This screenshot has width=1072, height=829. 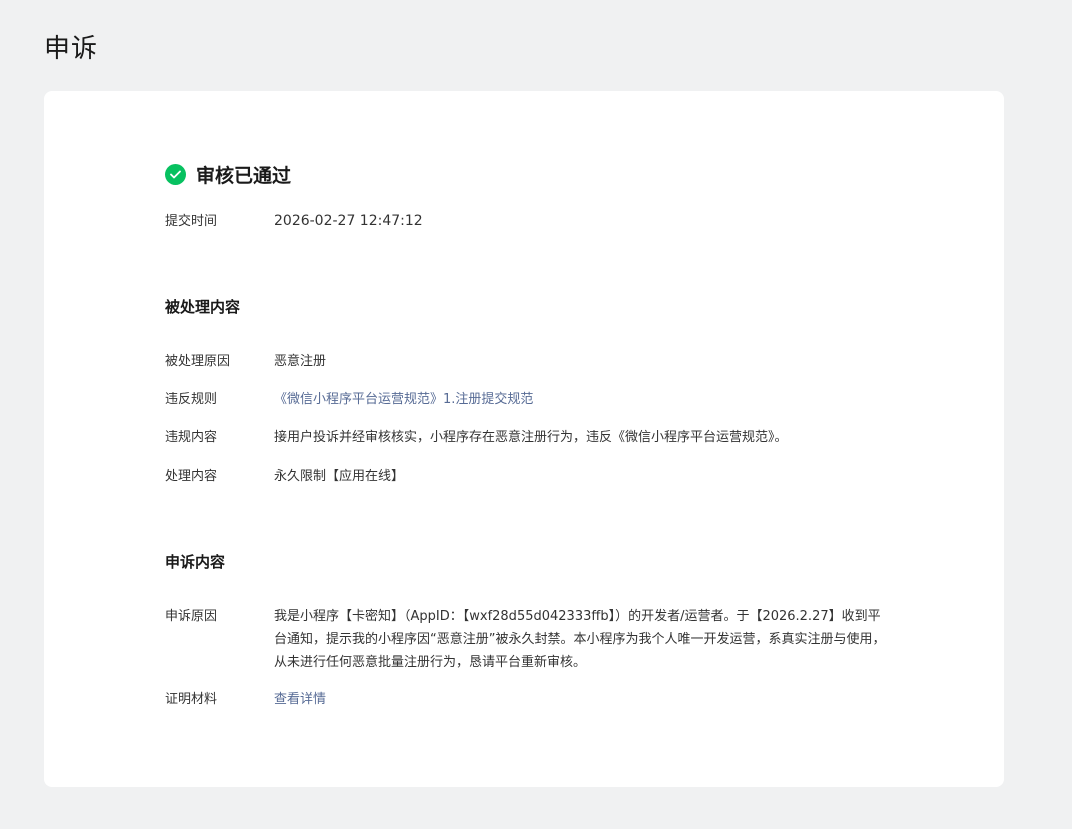 What do you see at coordinates (191, 616) in the screenshot?
I see `appeal-reason-label: 申诉原因` at bounding box center [191, 616].